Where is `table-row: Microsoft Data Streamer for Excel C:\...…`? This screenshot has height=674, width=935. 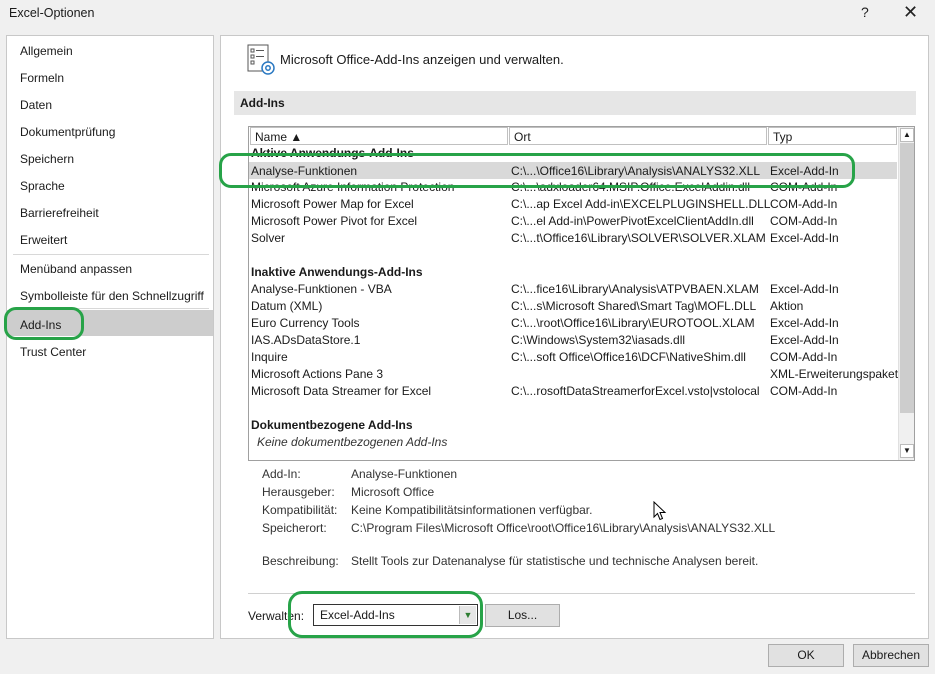 table-row: Microsoft Data Streamer for Excel C:\...… is located at coordinates (573, 390).